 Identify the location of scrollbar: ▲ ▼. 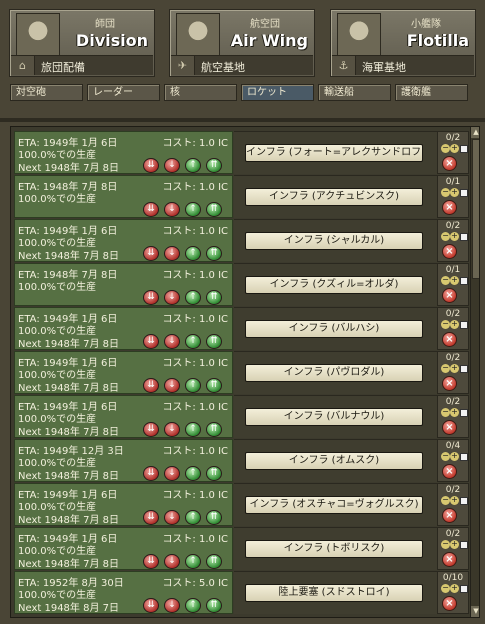
(474, 372).